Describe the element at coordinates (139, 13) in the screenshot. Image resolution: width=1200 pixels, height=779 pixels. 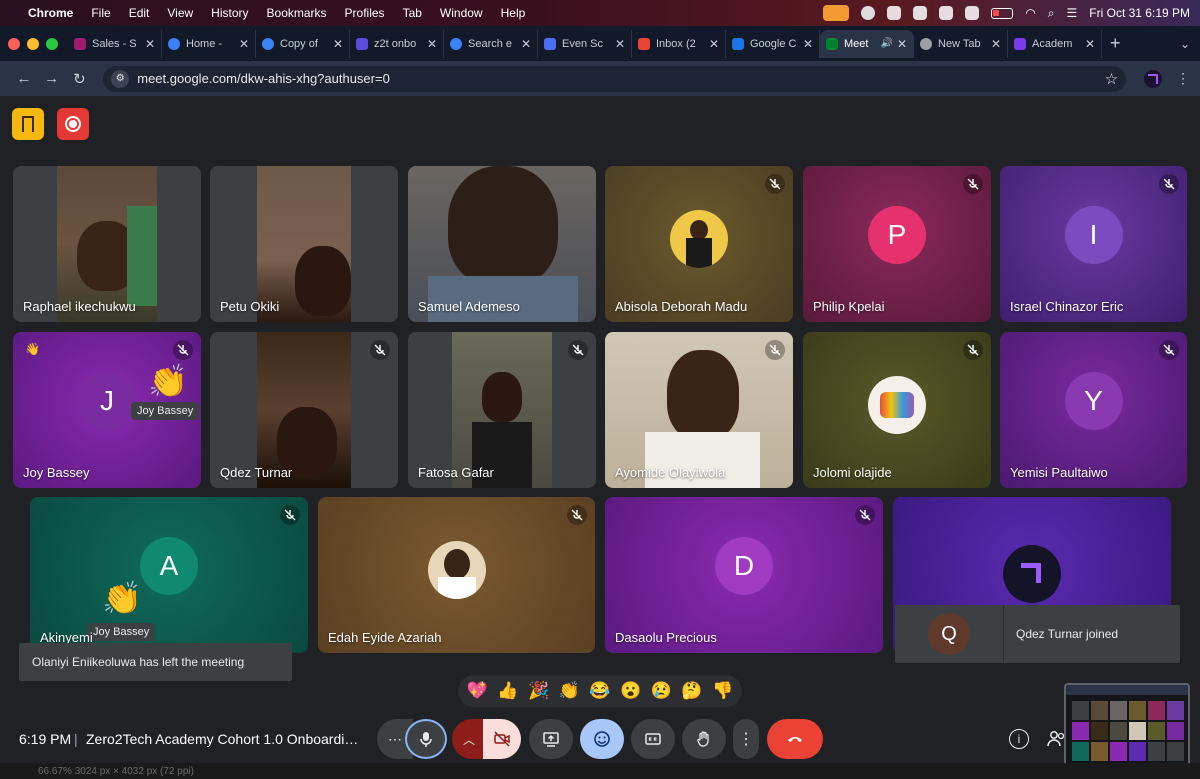
I see `menu-edit: Edit` at that location.